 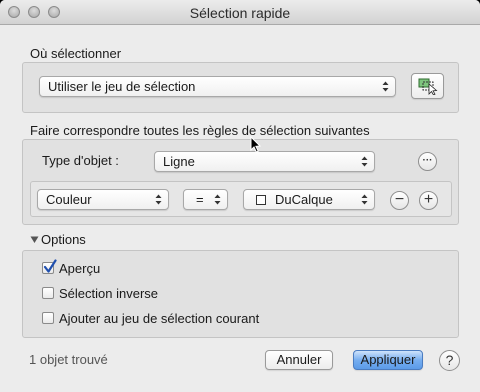 I want to click on where-group: Utiliser le jeu de sélection, so click(x=240, y=87).